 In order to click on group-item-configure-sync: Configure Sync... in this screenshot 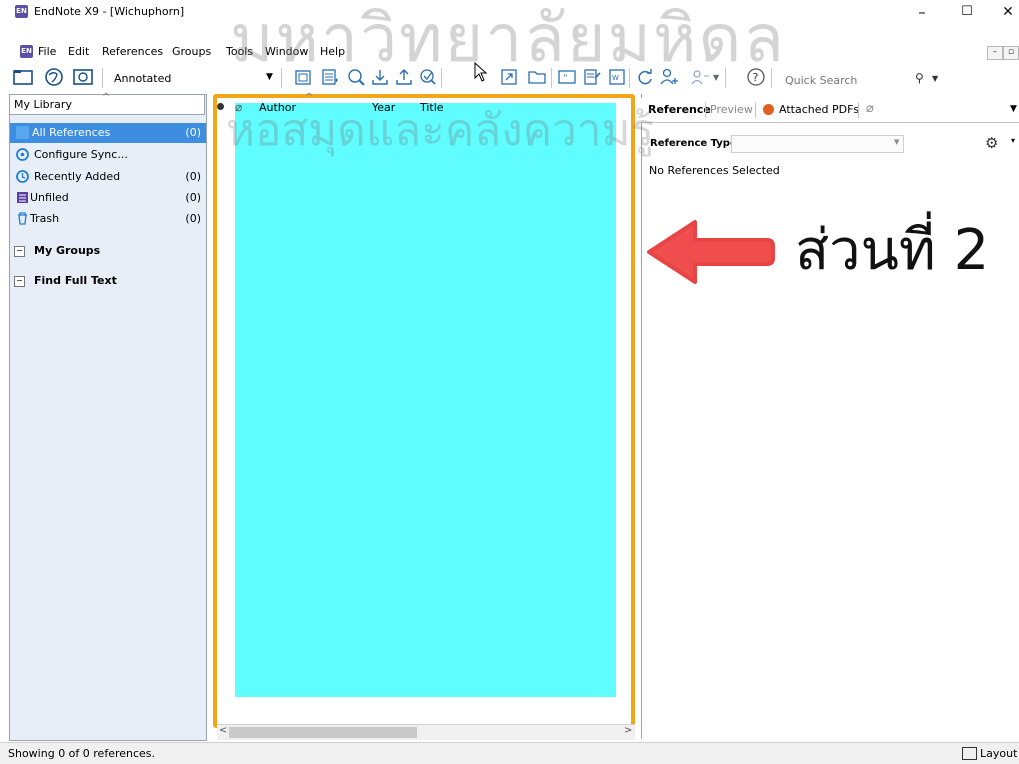, I will do `click(108, 155)`.